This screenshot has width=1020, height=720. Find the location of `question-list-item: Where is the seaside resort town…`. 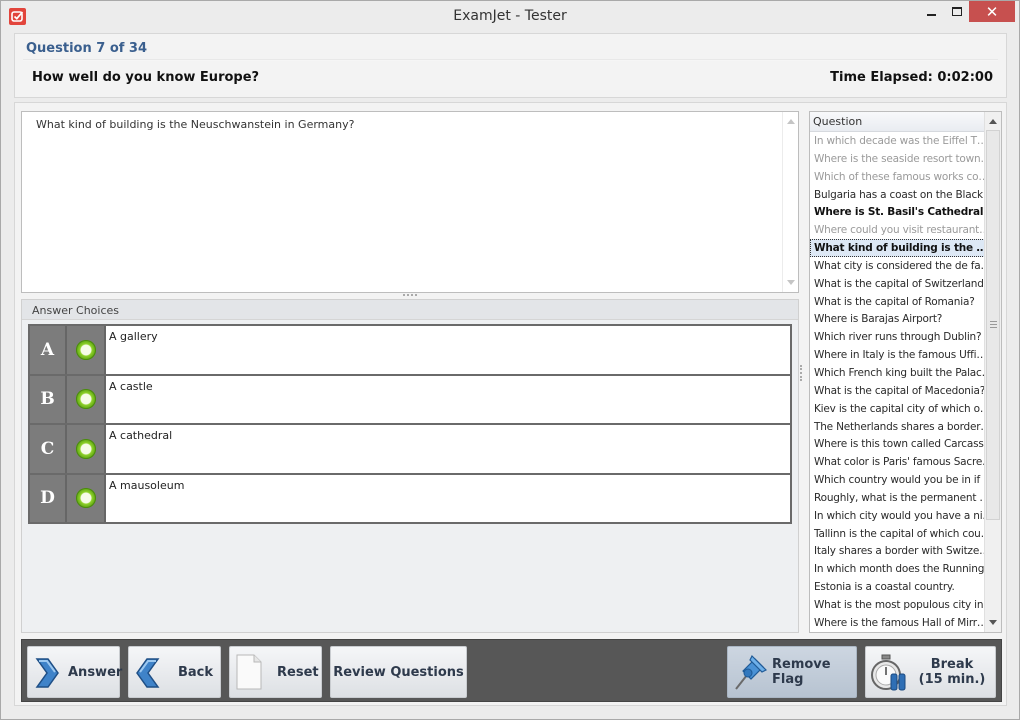

question-list-item: Where is the seaside resort town… is located at coordinates (897, 159).